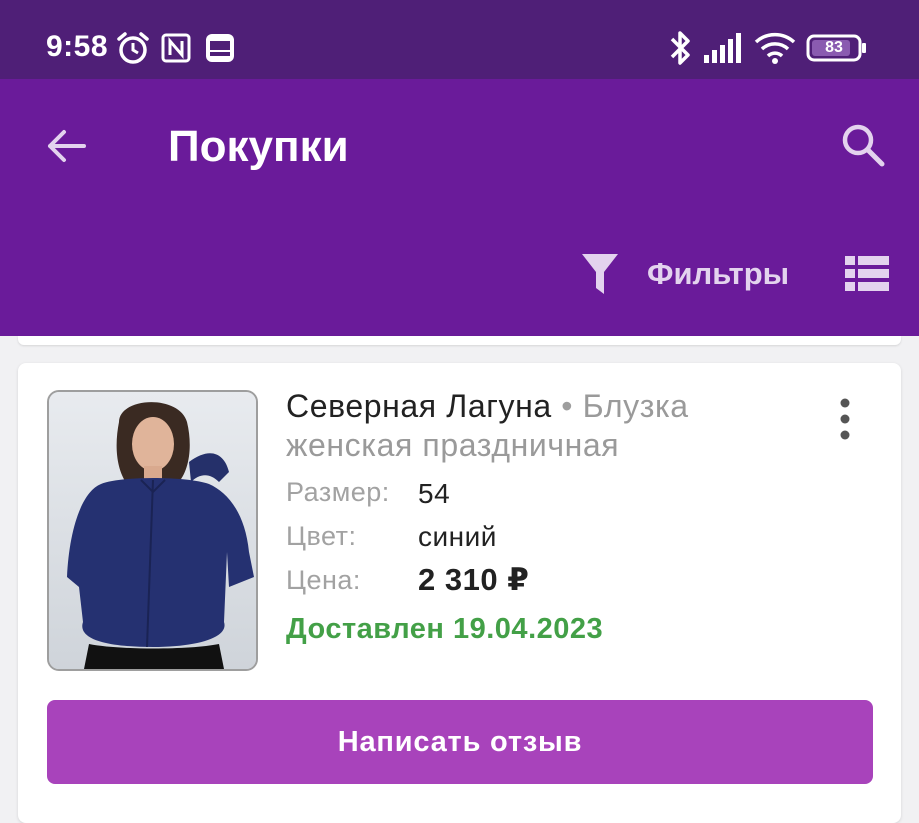 The height and width of the screenshot is (823, 919). What do you see at coordinates (718, 273) in the screenshot?
I see `filters-label: Фильтры` at bounding box center [718, 273].